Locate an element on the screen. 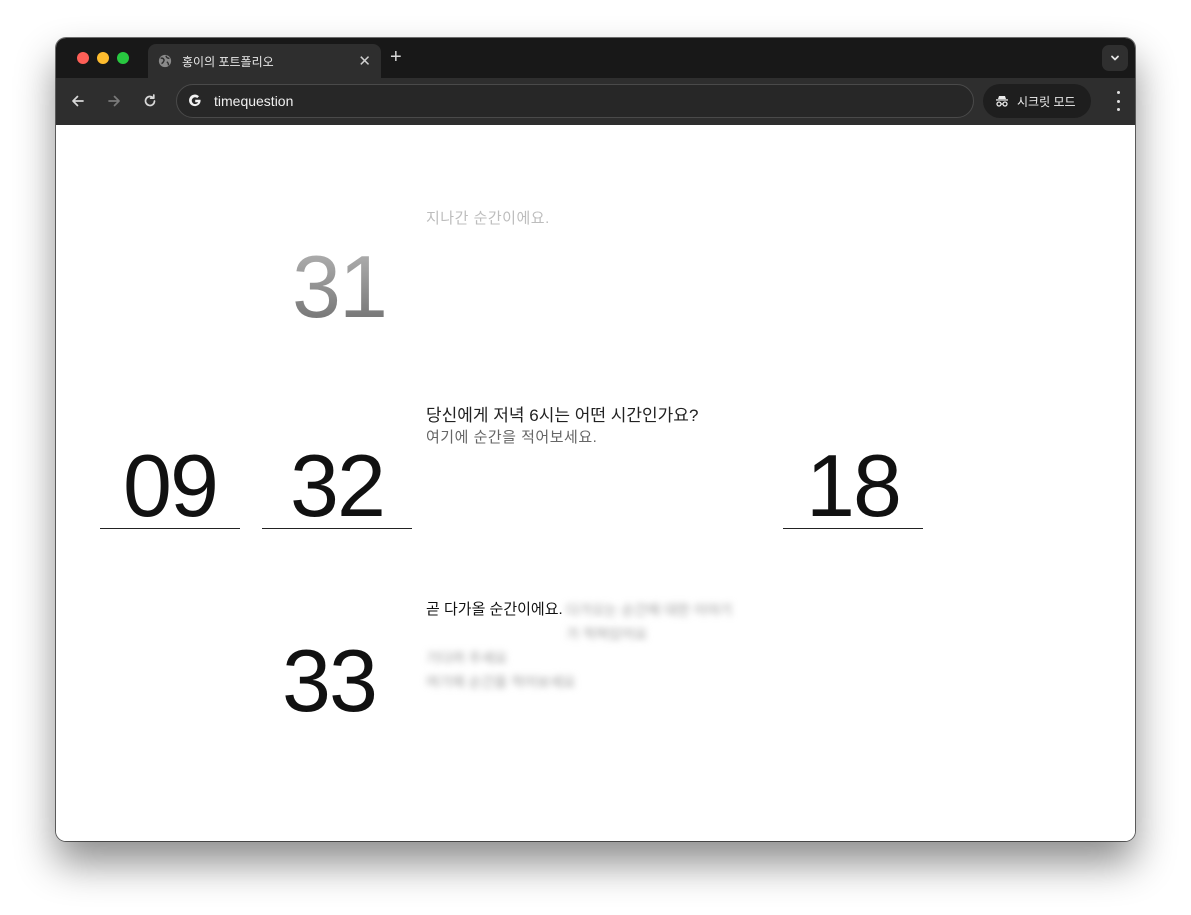 The height and width of the screenshot is (915, 1191). forward-button is located at coordinates (114, 101).